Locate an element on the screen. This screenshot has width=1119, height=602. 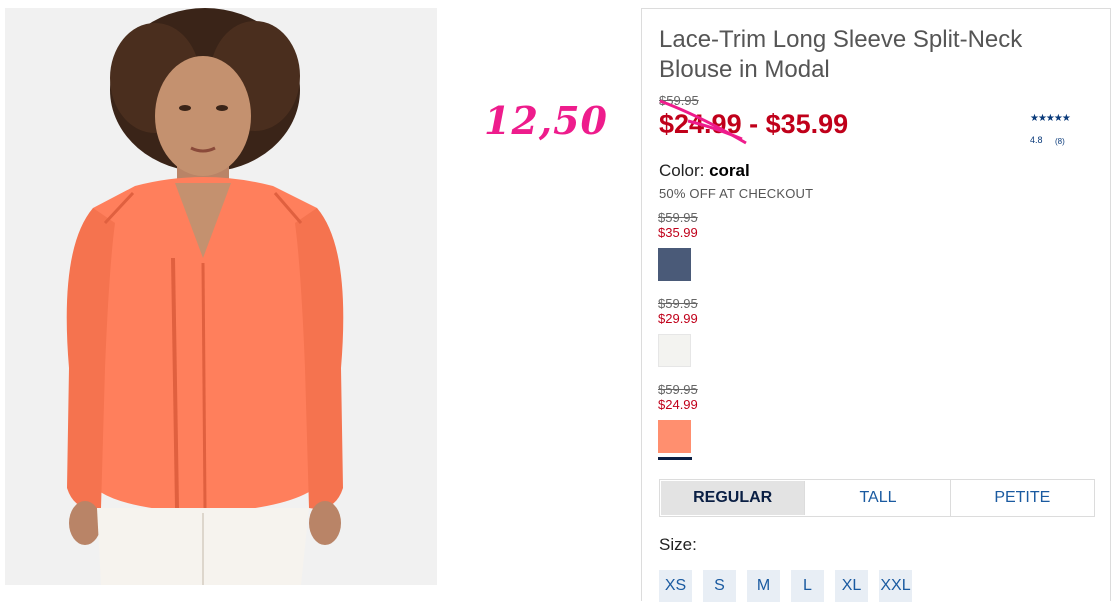
handwritten-price-annotation: 12,50 is located at coordinates (546, 120).